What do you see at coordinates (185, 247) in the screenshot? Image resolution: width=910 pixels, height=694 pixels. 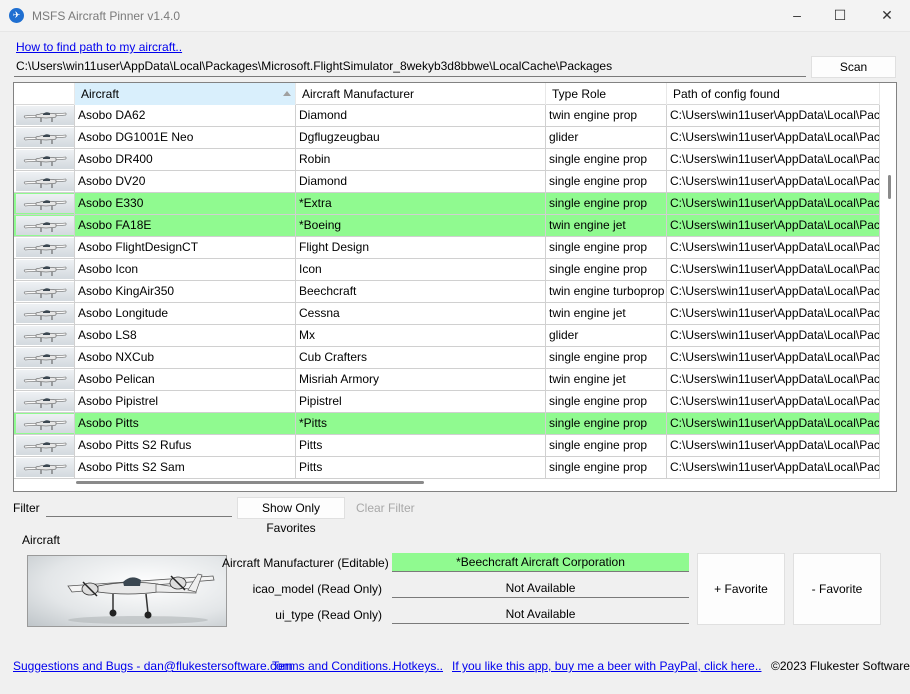 I see `cell-aircraft: Asobo FlightDesignCT` at bounding box center [185, 247].